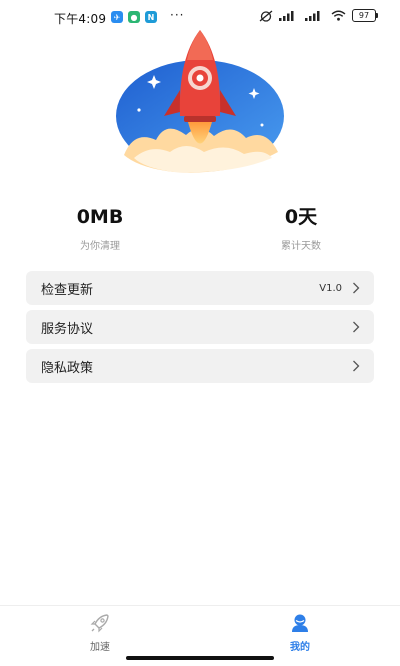  Describe the element at coordinates (100, 229) in the screenshot. I see `cleaned-stat: 0MB 为你清理` at that location.